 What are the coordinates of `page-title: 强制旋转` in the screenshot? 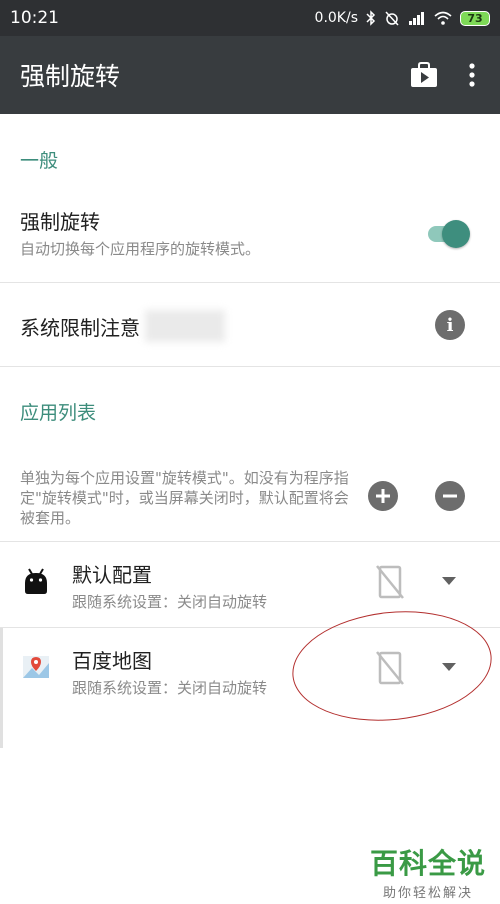 It's located at (70, 76).